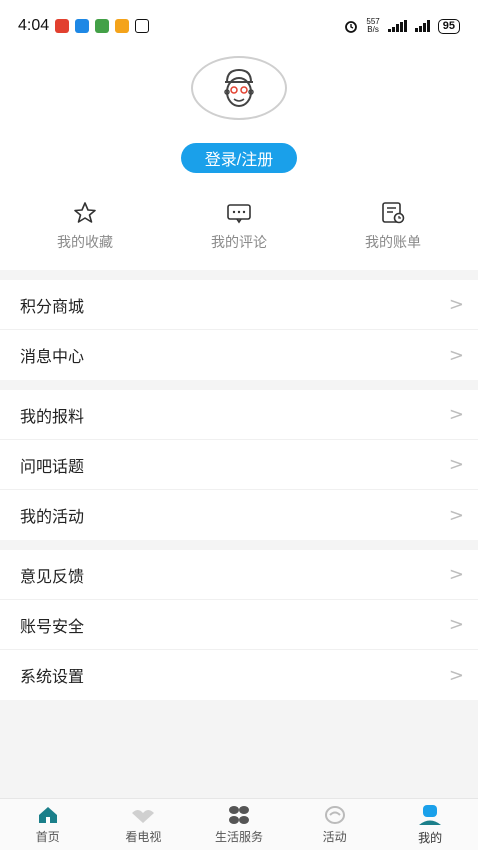 This screenshot has width=478, height=850. I want to click on tv-icon, so click(143, 816).